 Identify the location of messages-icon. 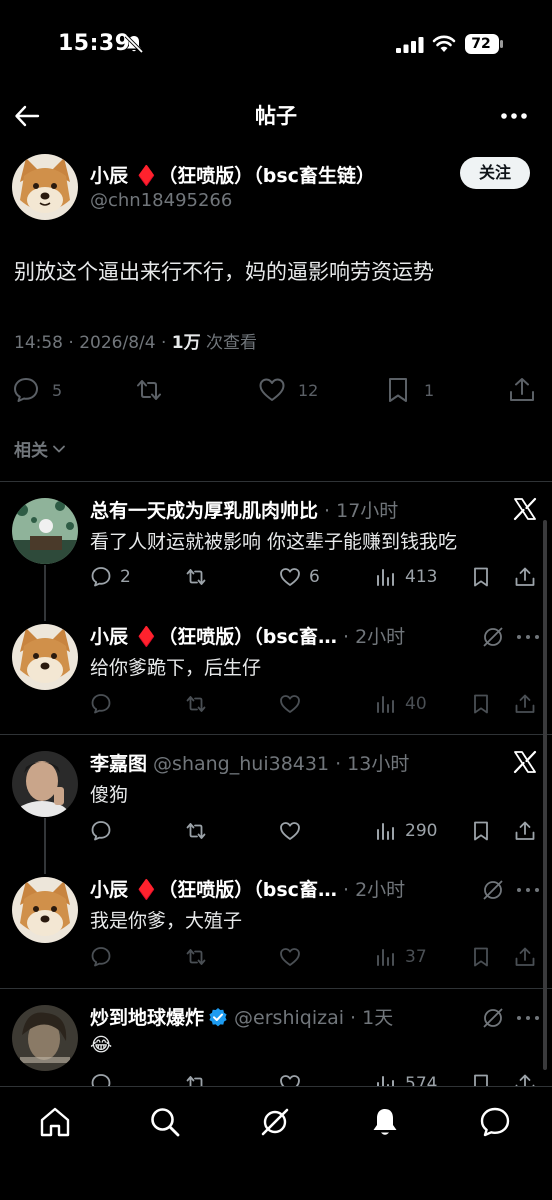
(495, 1122).